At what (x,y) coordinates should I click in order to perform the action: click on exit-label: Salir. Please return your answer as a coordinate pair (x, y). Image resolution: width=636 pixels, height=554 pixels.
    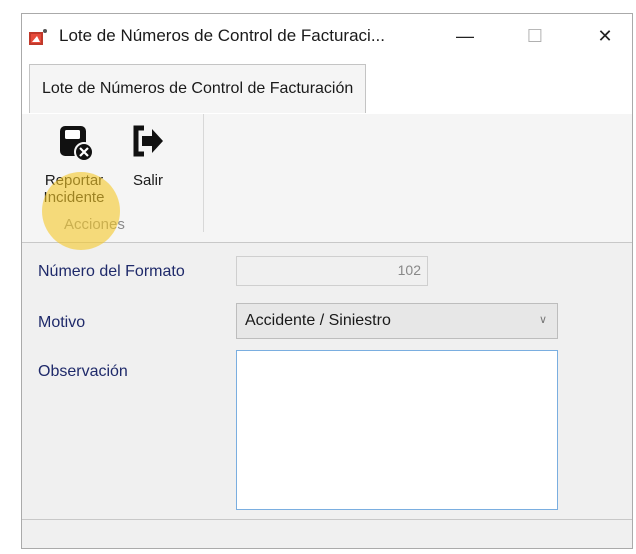
    Looking at the image, I should click on (147, 180).